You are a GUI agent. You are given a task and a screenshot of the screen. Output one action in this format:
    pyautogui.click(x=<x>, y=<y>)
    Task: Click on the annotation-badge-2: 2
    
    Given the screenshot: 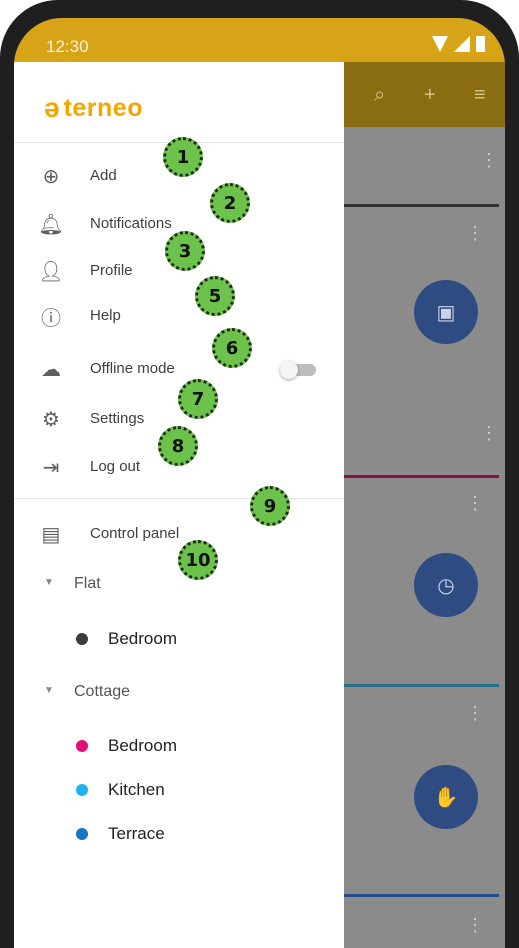 What is the action you would take?
    pyautogui.click(x=230, y=203)
    